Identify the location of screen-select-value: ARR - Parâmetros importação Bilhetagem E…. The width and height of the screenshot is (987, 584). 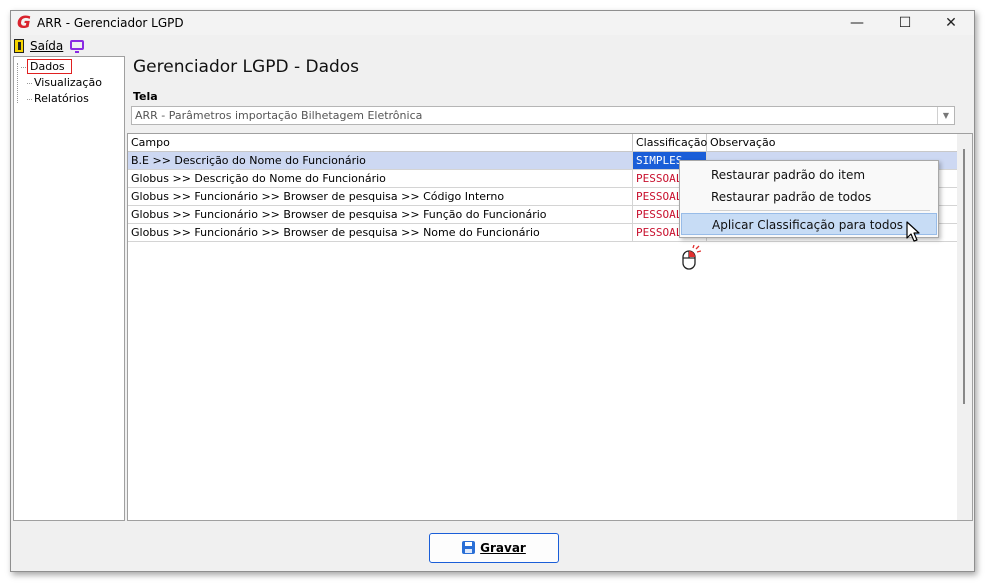
(279, 115).